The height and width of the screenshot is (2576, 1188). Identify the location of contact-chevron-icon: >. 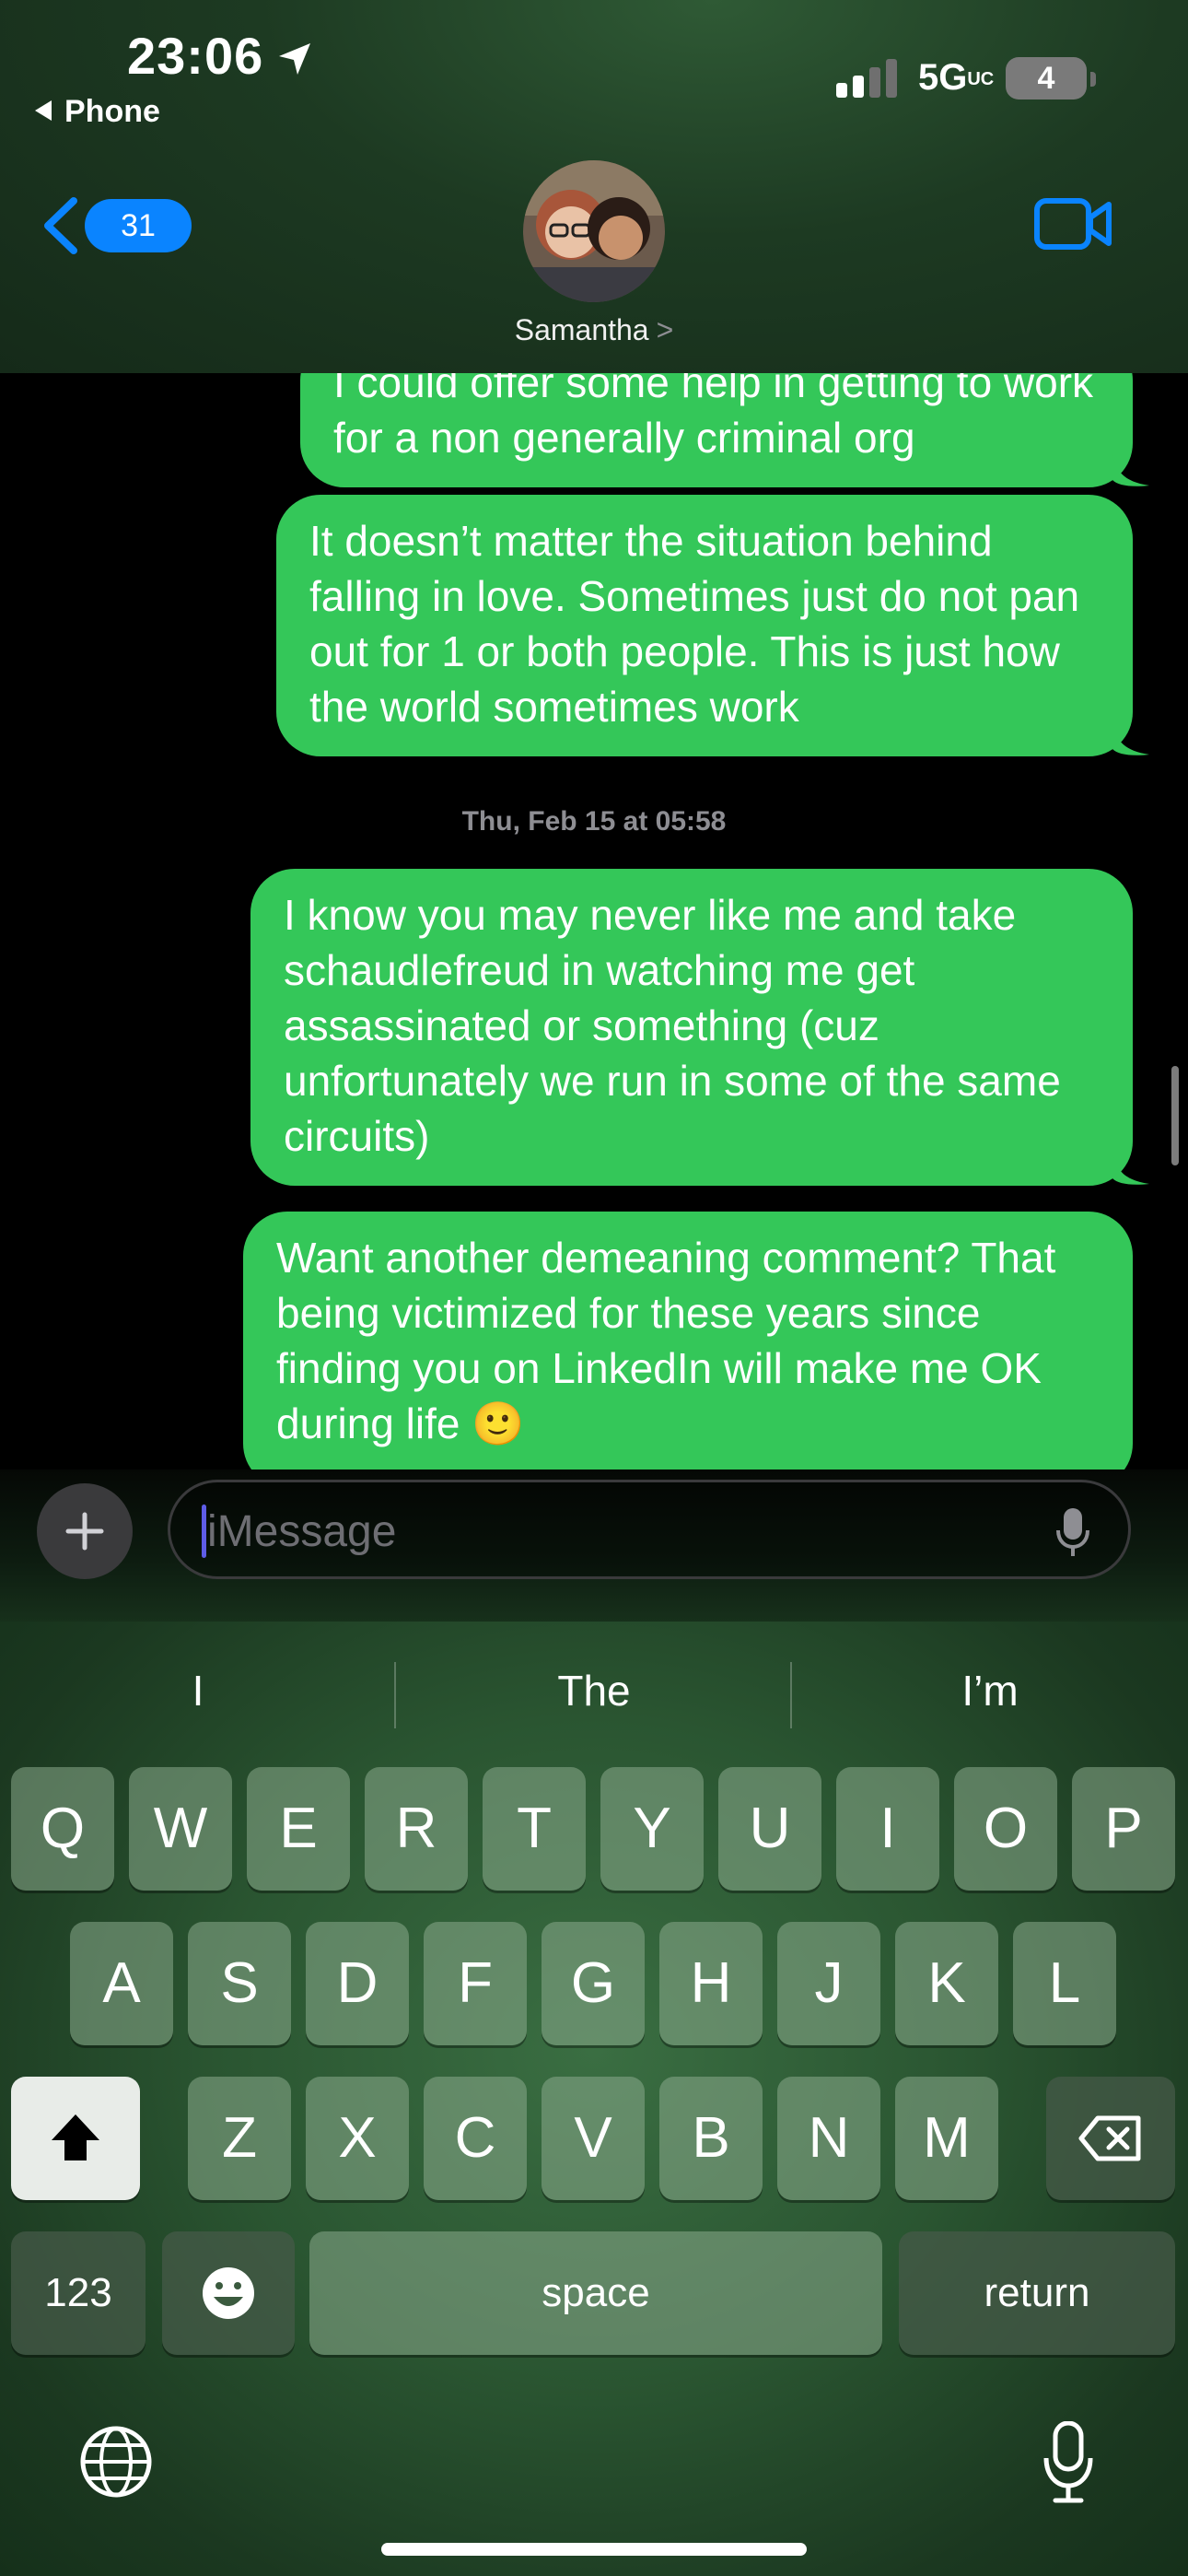
(665, 329).